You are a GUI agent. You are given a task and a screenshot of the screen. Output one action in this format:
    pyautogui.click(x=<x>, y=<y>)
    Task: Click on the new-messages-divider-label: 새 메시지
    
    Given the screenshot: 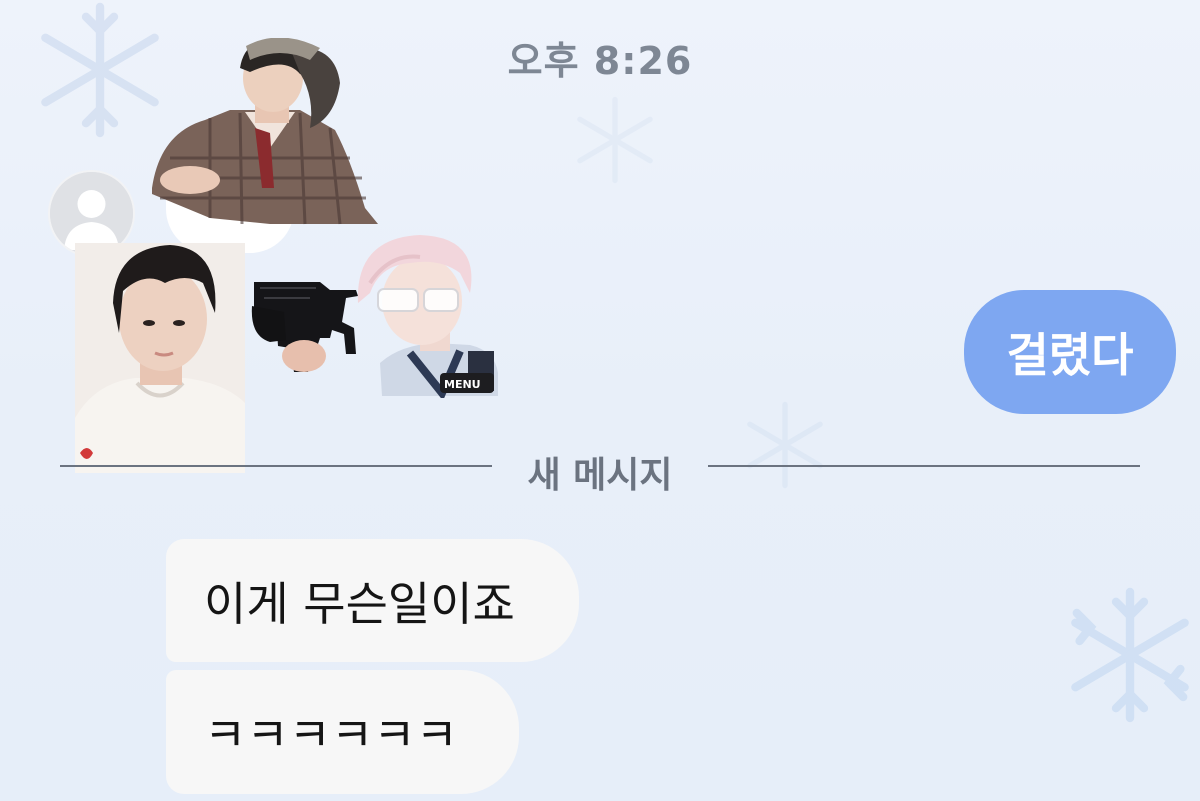 What is the action you would take?
    pyautogui.click(x=600, y=475)
    